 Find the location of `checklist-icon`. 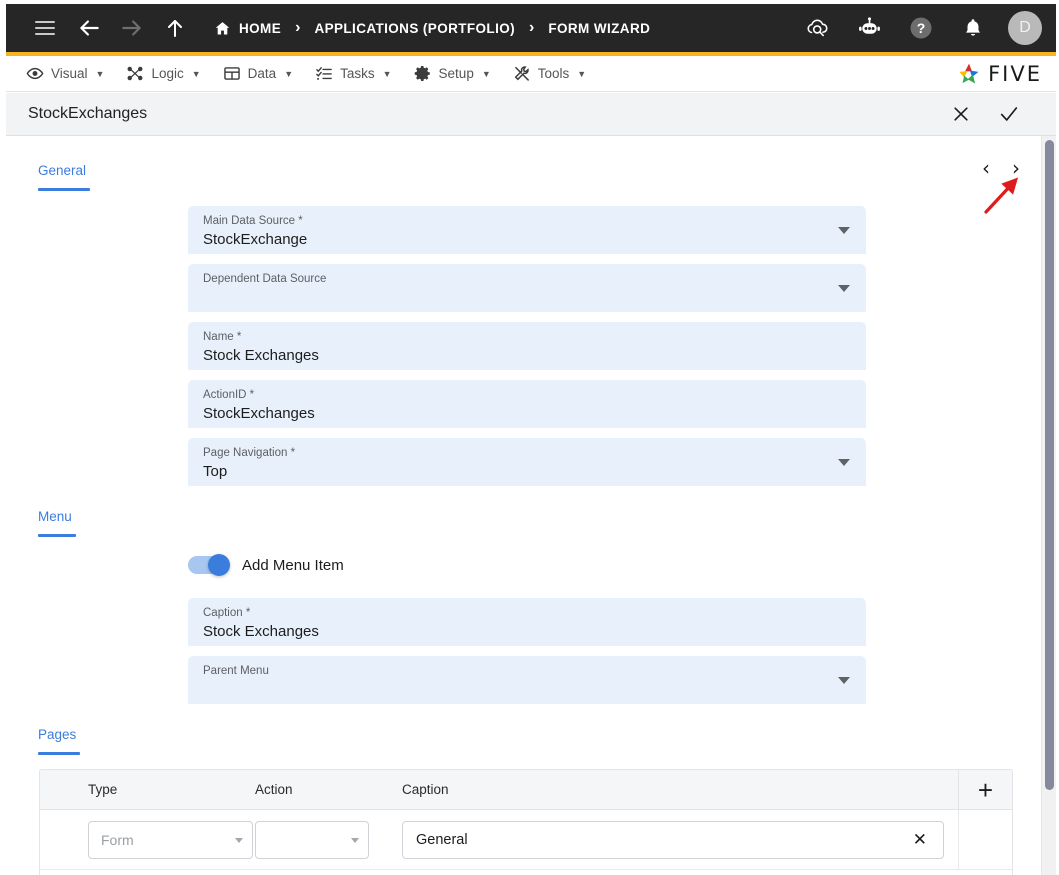

checklist-icon is located at coordinates (324, 74).